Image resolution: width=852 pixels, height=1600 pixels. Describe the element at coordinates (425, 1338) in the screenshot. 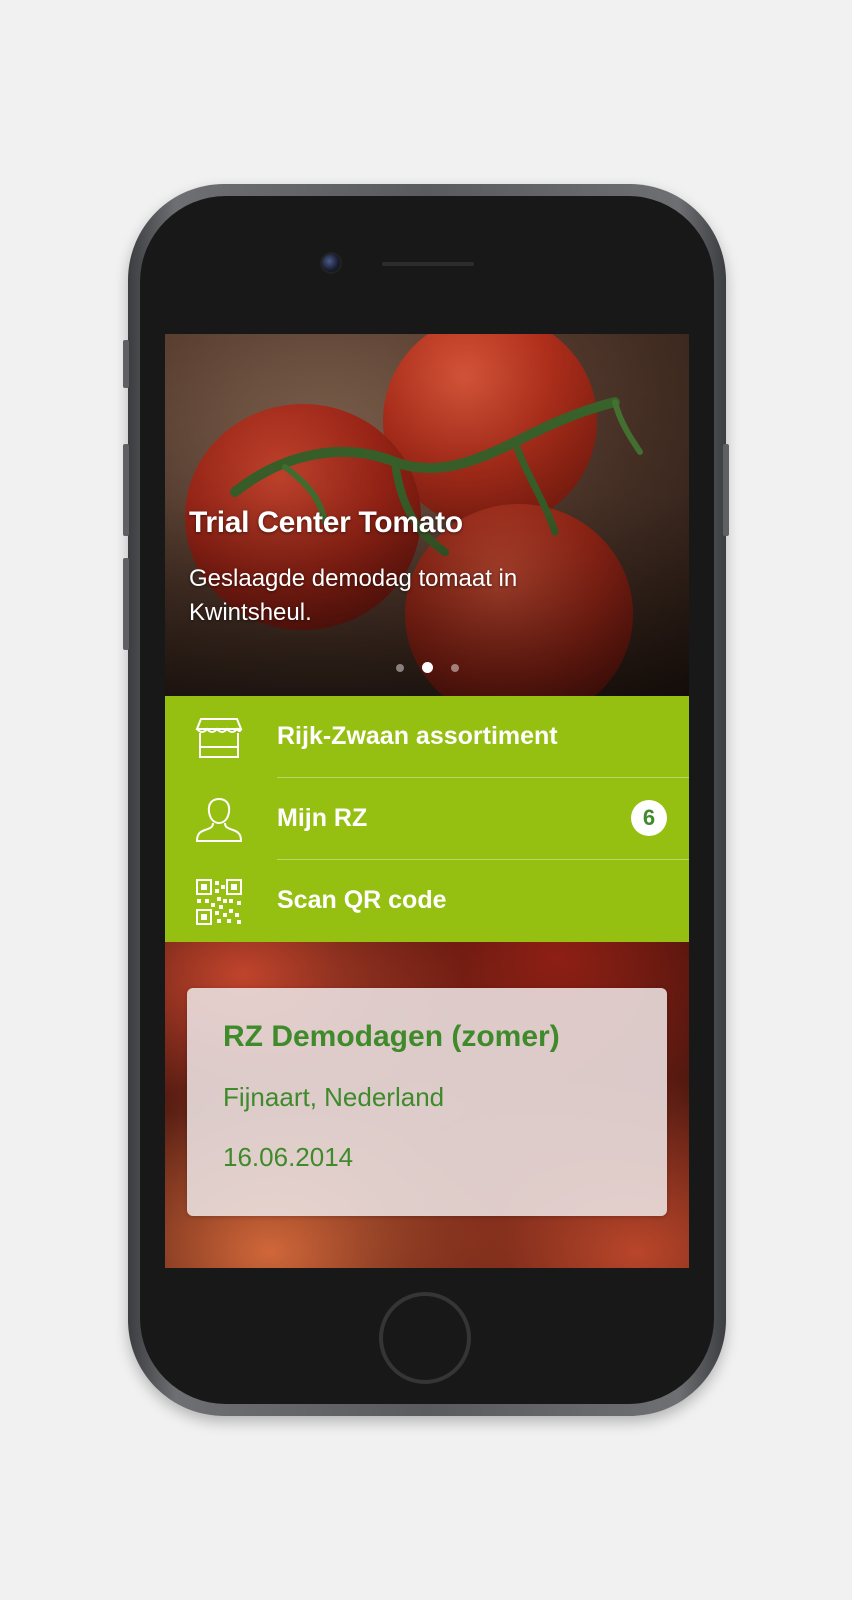

I see `home-button` at that location.